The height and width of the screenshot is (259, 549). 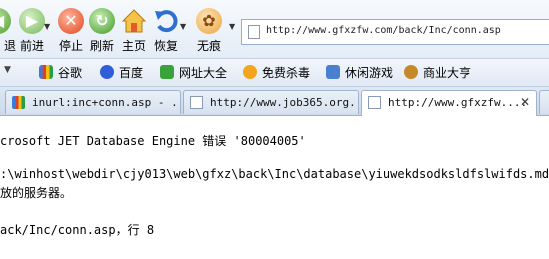 I want to click on favorite-google: 谷歌, so click(x=60, y=73).